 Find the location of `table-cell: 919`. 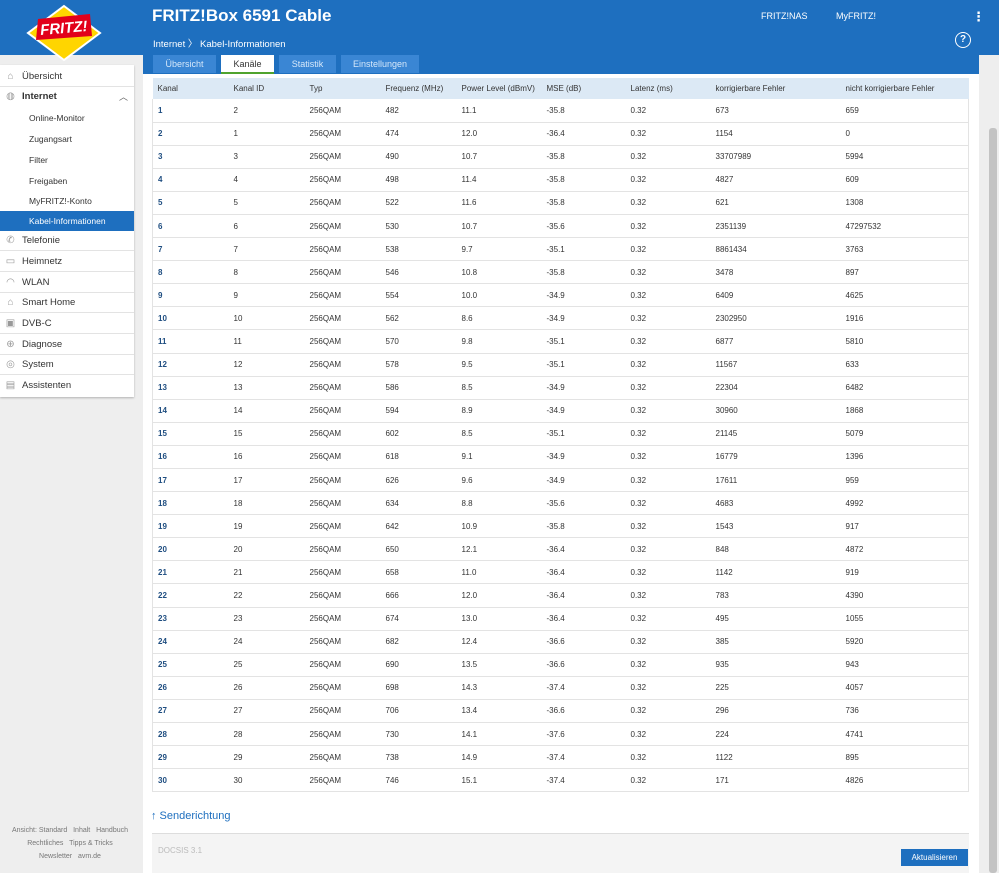

table-cell: 919 is located at coordinates (852, 572).